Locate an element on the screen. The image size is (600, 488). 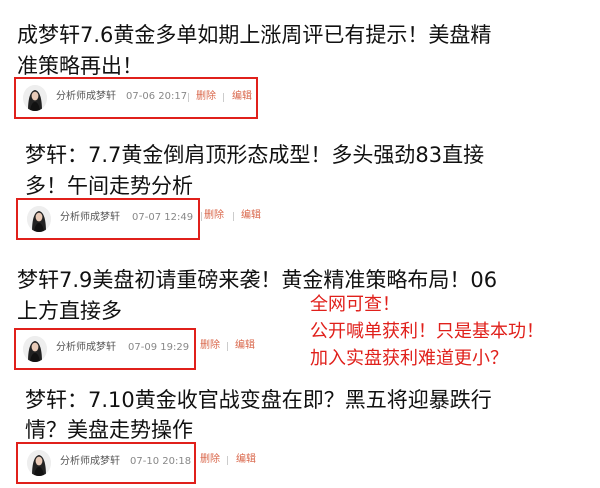
post-title-line1: 梦轩：7.7黄金倒肩顶形态成型！多头强劲83直接 is located at coordinates (254, 155).